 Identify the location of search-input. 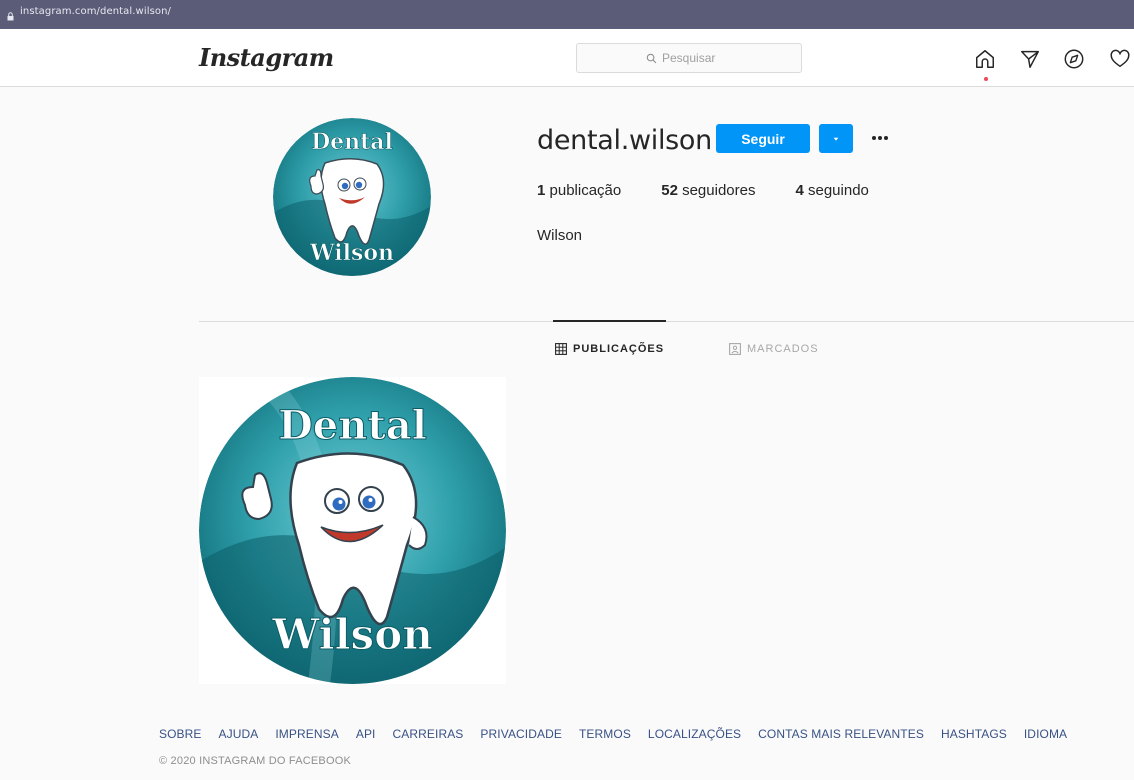
(697, 58).